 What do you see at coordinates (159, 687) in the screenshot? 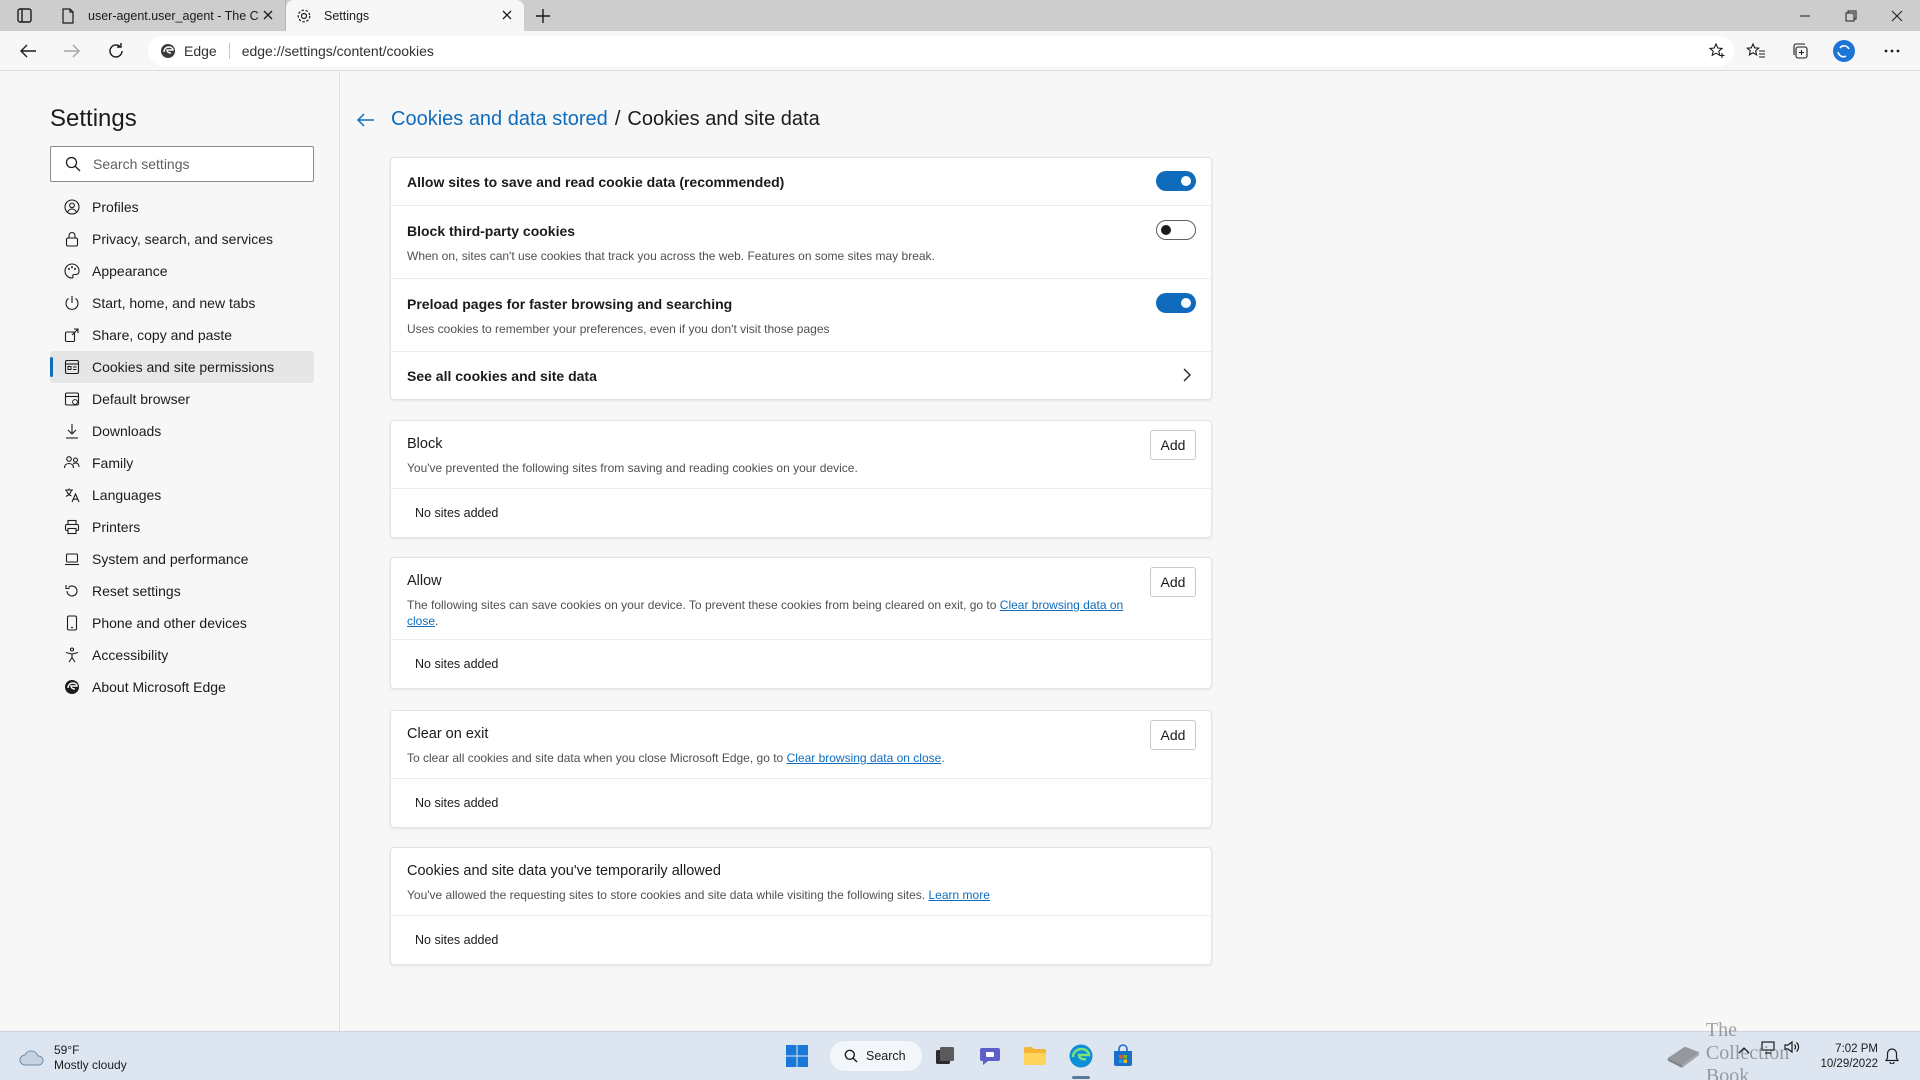
I see `sidebar-item-label: About Microsoft Edge` at bounding box center [159, 687].